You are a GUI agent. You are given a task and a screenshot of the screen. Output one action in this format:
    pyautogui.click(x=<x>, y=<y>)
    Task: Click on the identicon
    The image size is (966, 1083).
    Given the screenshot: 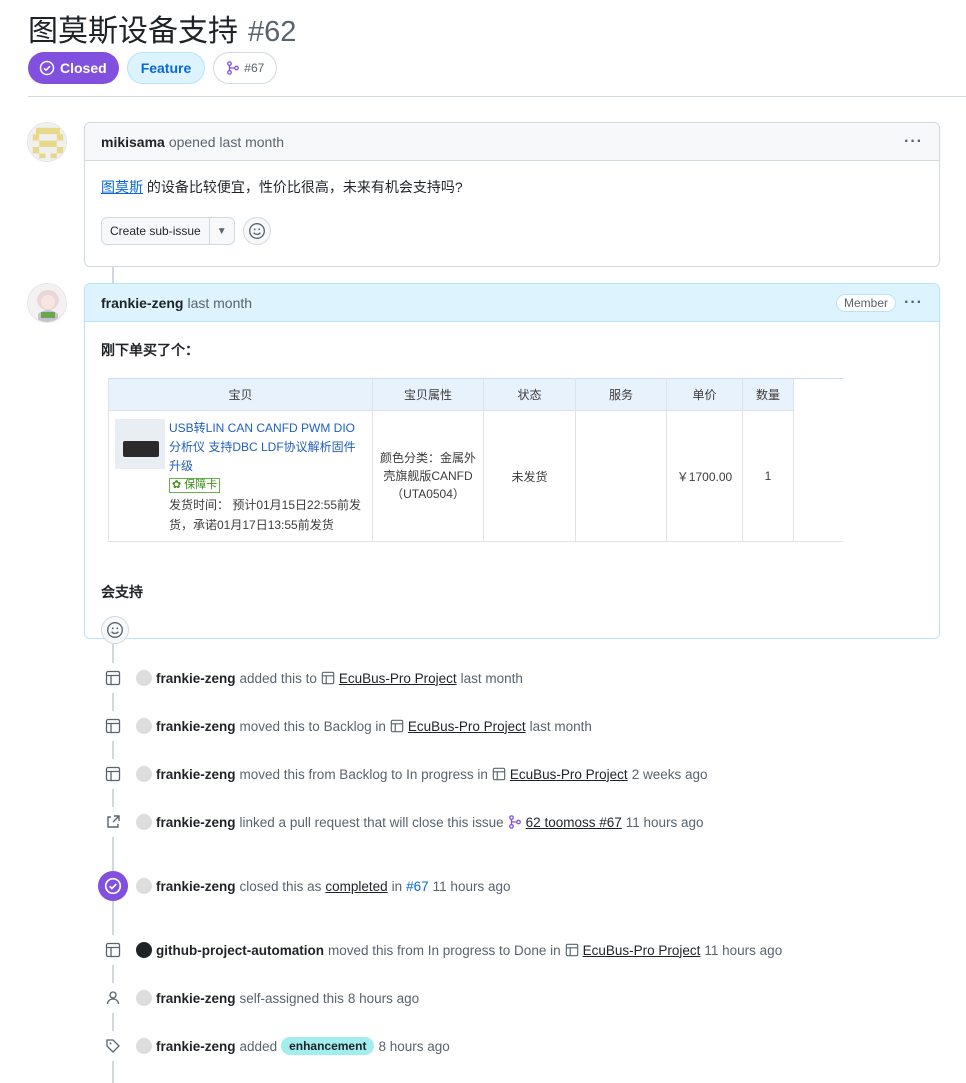 What is the action you would take?
    pyautogui.click(x=47, y=142)
    